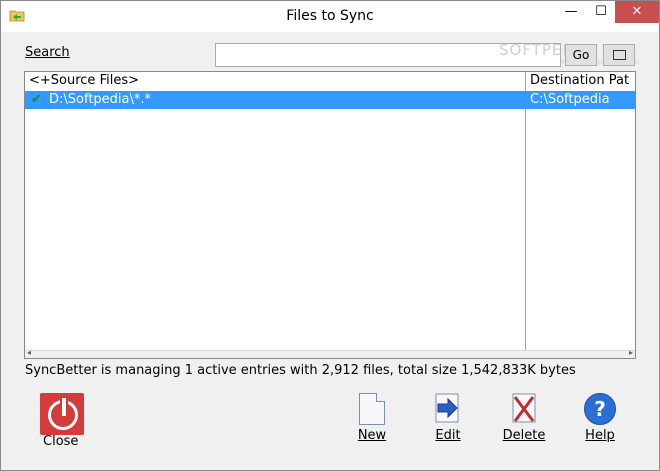 The height and width of the screenshot is (471, 660). Describe the element at coordinates (524, 408) in the screenshot. I see `delete-document-icon` at that location.